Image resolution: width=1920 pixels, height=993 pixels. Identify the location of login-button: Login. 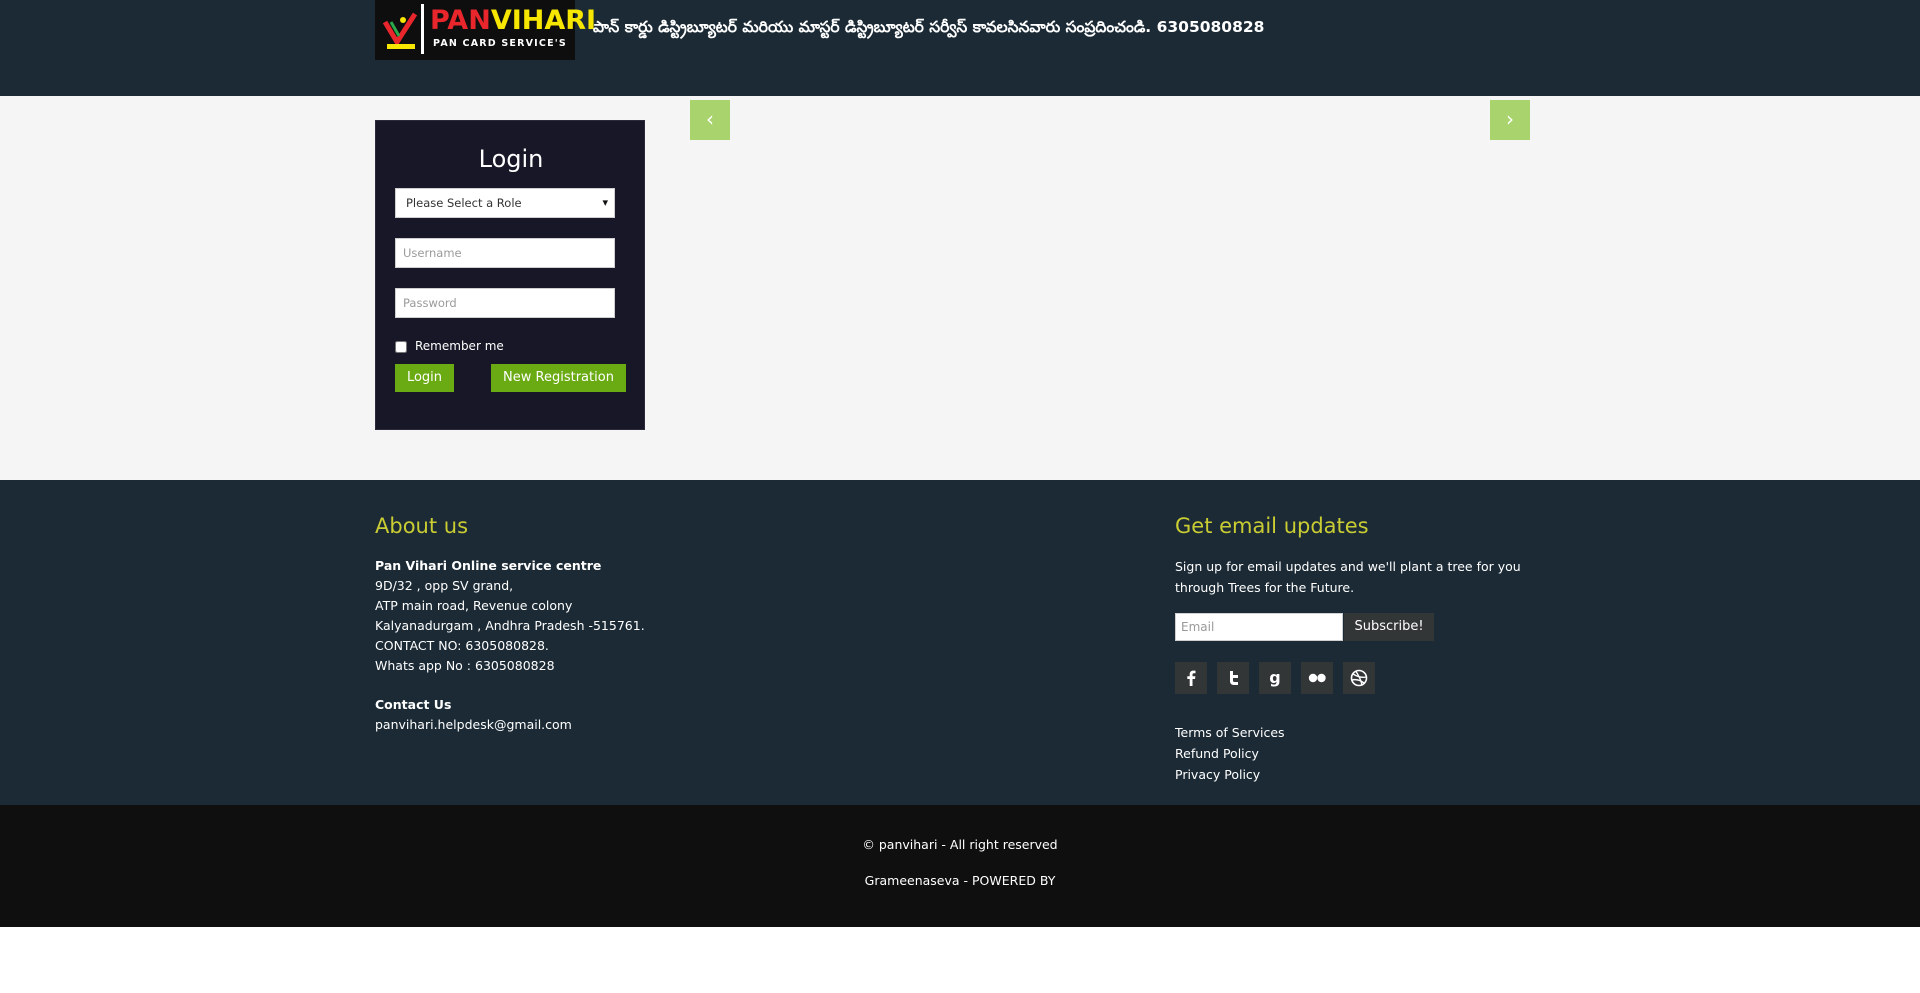
(424, 378).